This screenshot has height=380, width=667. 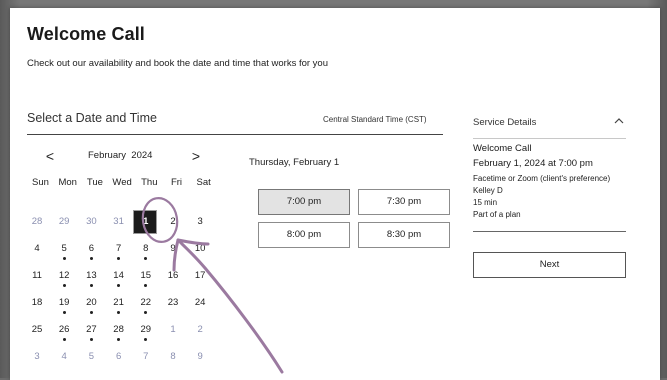 I want to click on calendar-day: 31, so click(x=118, y=225).